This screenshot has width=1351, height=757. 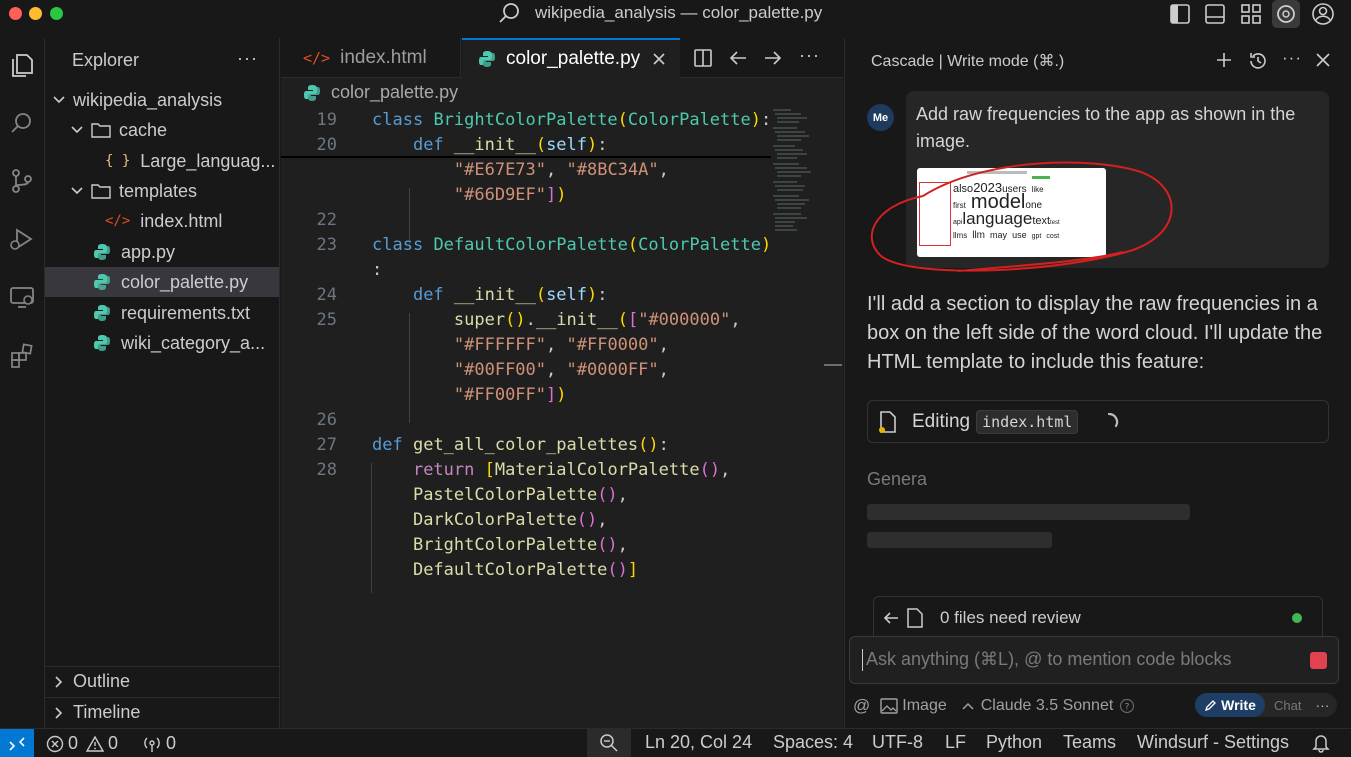 I want to click on source-control-activity-button, so click(x=22, y=181).